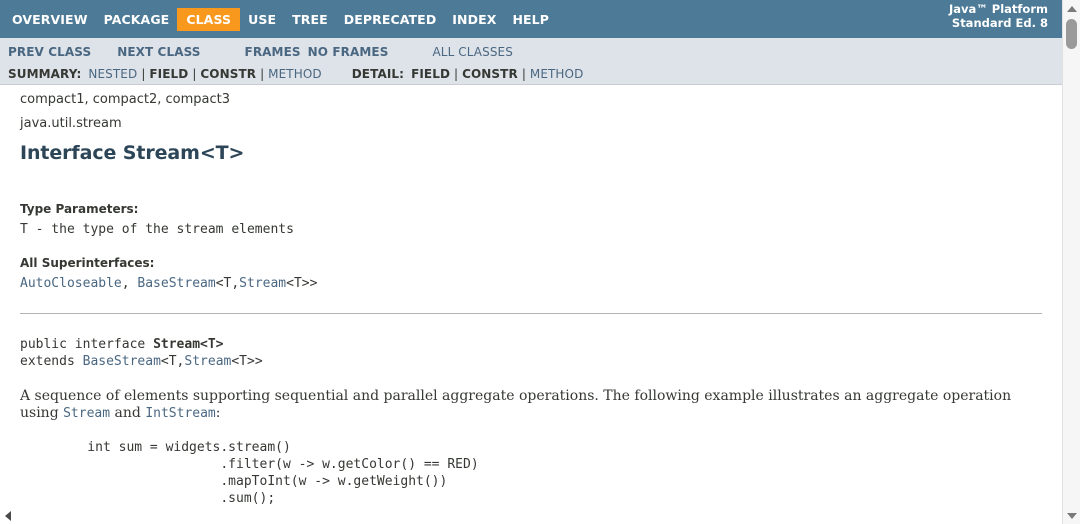 This screenshot has height=524, width=1080. What do you see at coordinates (188, 344) in the screenshot?
I see `decl-type-name: Stream<T>` at bounding box center [188, 344].